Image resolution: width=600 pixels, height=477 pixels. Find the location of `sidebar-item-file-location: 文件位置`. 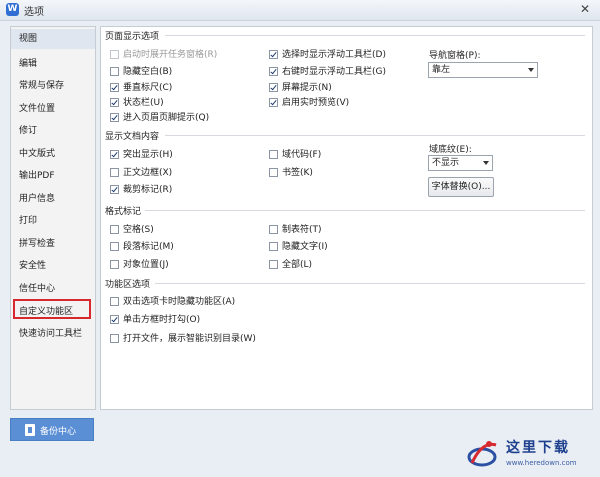

sidebar-item-file-location: 文件位置 is located at coordinates (37, 107).